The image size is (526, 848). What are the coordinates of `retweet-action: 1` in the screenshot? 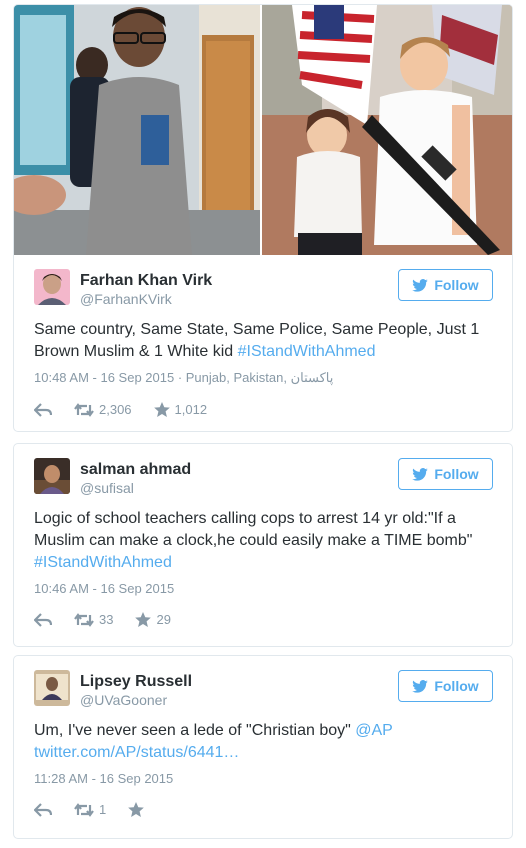 It's located at (90, 809).